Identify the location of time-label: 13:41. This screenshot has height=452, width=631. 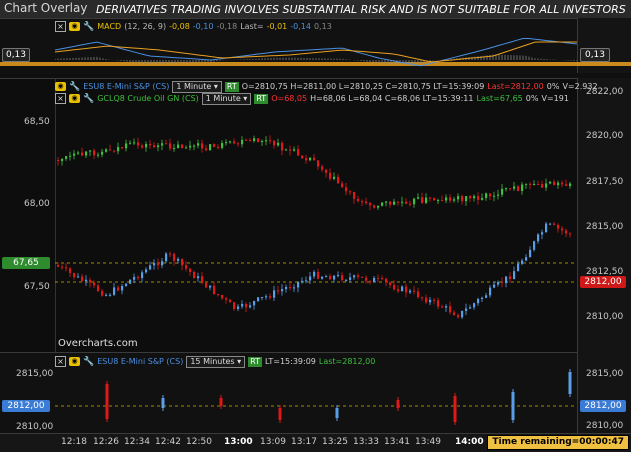
(397, 442).